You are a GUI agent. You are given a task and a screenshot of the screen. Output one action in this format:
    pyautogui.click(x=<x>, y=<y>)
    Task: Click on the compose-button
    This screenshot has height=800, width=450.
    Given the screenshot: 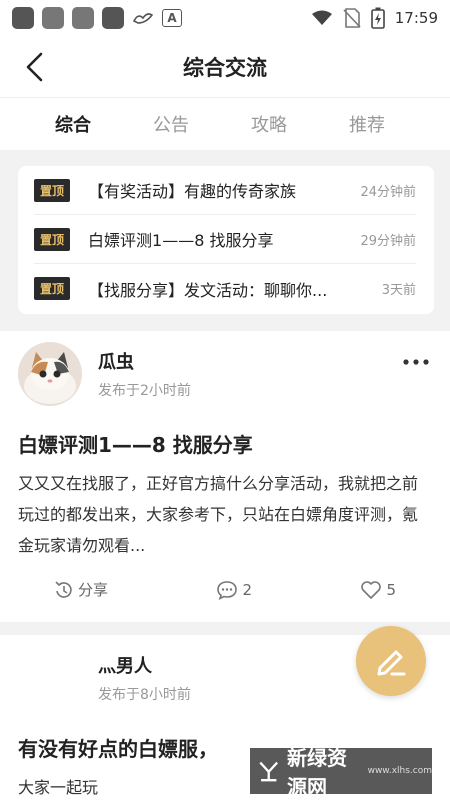 What is the action you would take?
    pyautogui.click(x=391, y=661)
    